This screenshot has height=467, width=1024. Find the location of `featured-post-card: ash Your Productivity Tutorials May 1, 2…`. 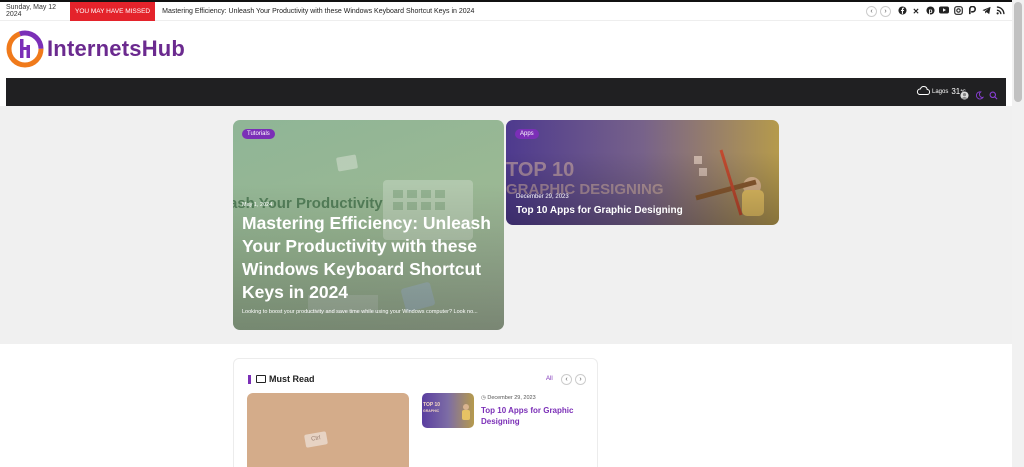

featured-post-card: ash Your Productivity Tutorials May 1, 2… is located at coordinates (368, 225).